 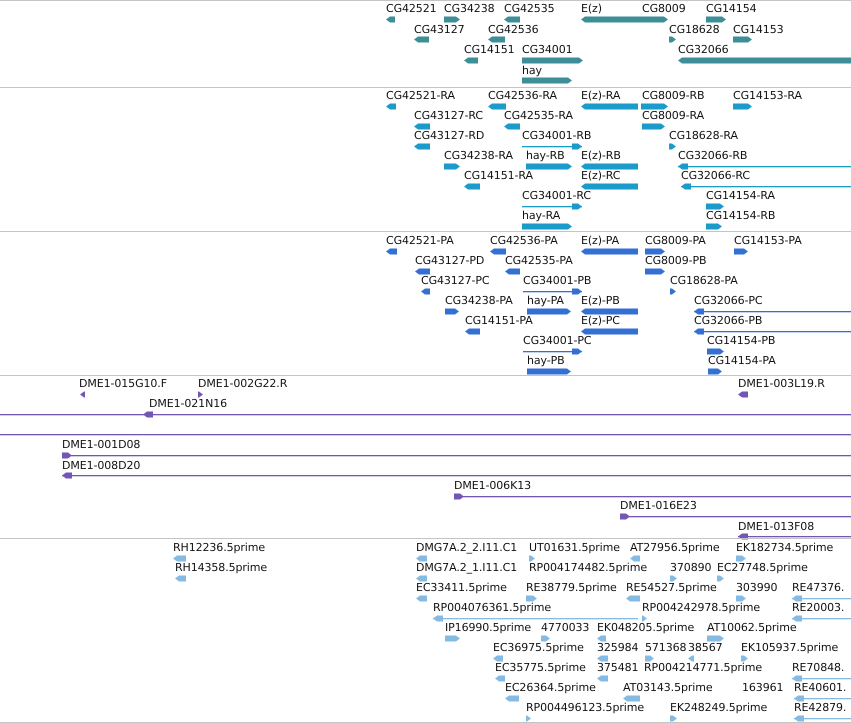 I want to click on feature-label: hay-PB, so click(x=546, y=360).